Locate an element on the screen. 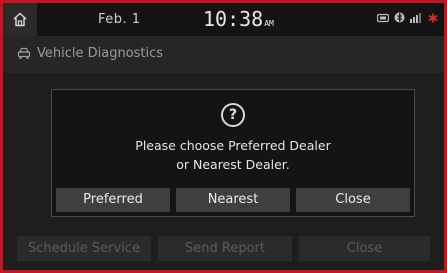 This screenshot has height=273, width=447. status-bar: Feb. 1 10:38AM is located at coordinates (223, 19).